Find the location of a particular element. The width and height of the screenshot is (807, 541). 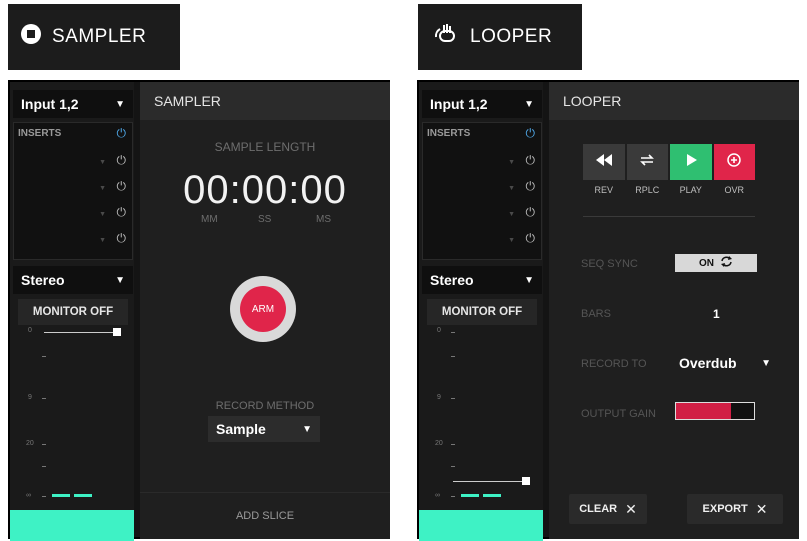

transport-labels: REV RPLC PLAY OVR is located at coordinates (669, 190).